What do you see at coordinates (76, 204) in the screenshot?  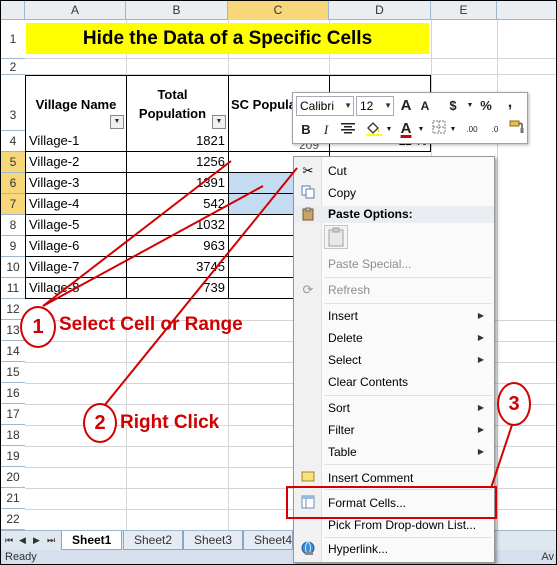 I see `cell-village-4: Village-4` at bounding box center [76, 204].